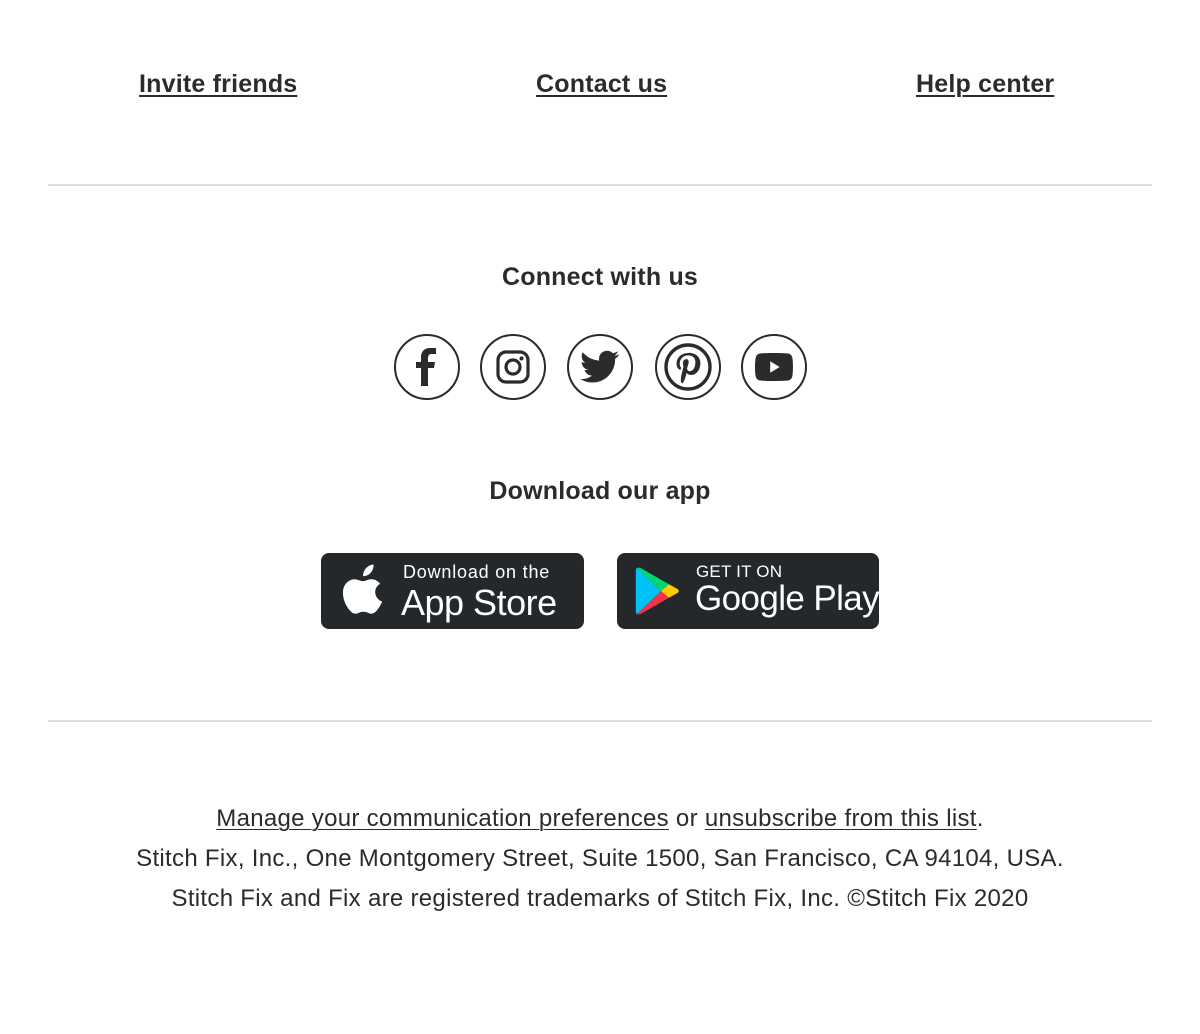 This screenshot has width=1200, height=1034. I want to click on invite-friends-link: Invite friends, so click(218, 84).